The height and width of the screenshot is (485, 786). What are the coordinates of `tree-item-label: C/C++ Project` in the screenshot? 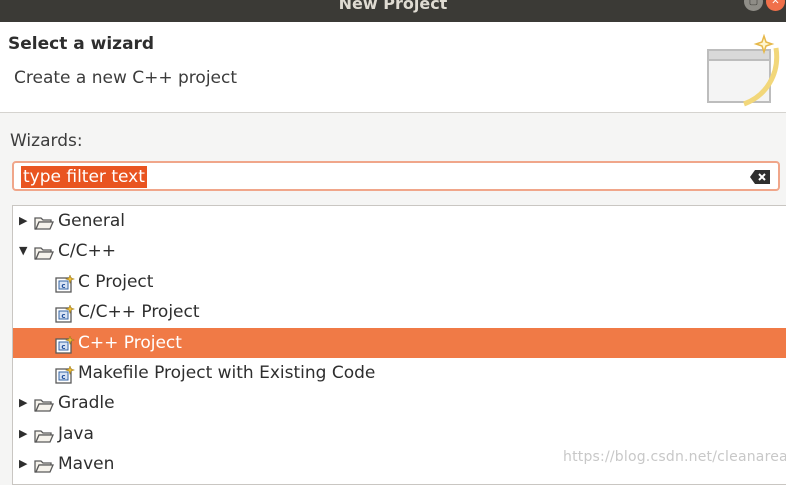 It's located at (139, 312).